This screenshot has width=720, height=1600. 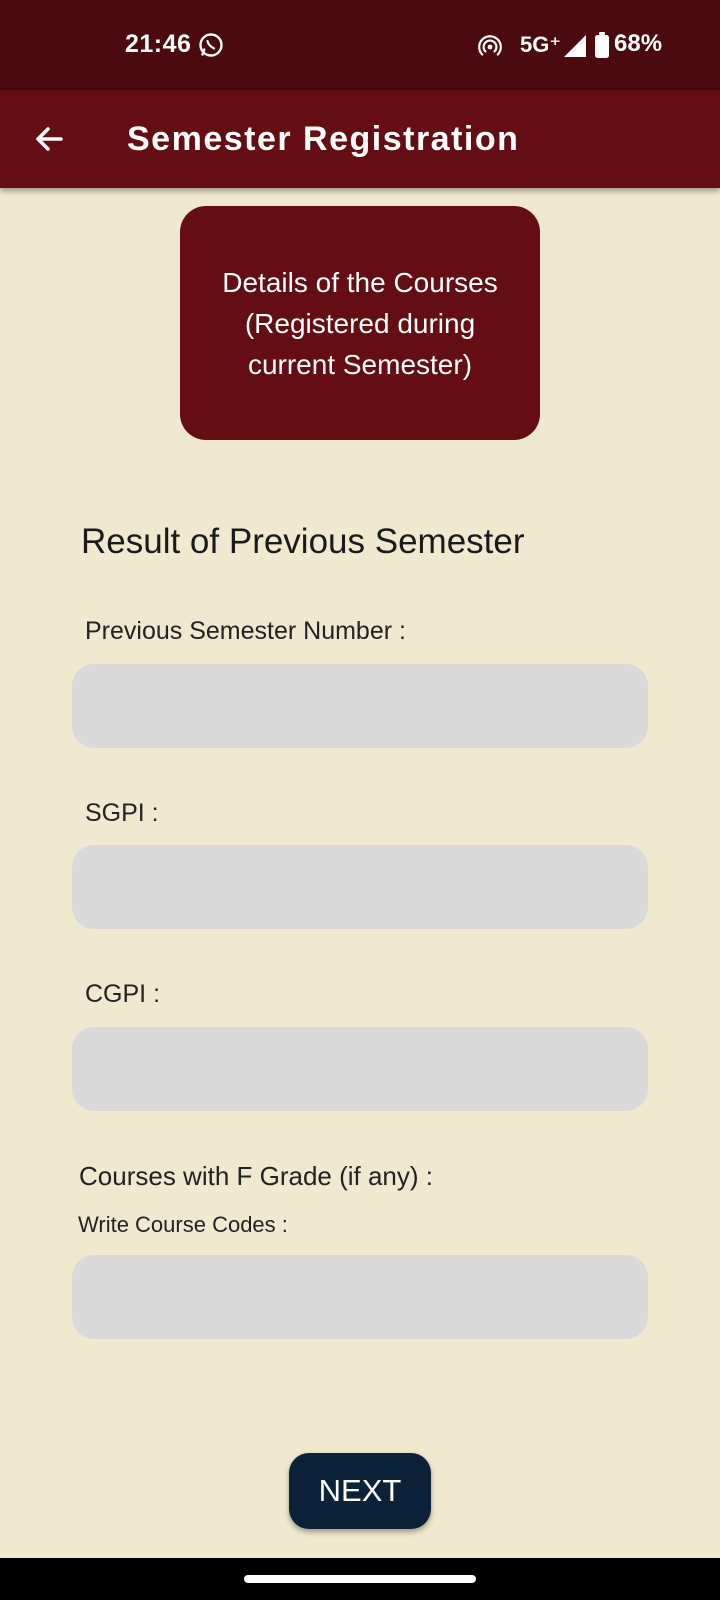 I want to click on hotspot-icon, so click(x=490, y=45).